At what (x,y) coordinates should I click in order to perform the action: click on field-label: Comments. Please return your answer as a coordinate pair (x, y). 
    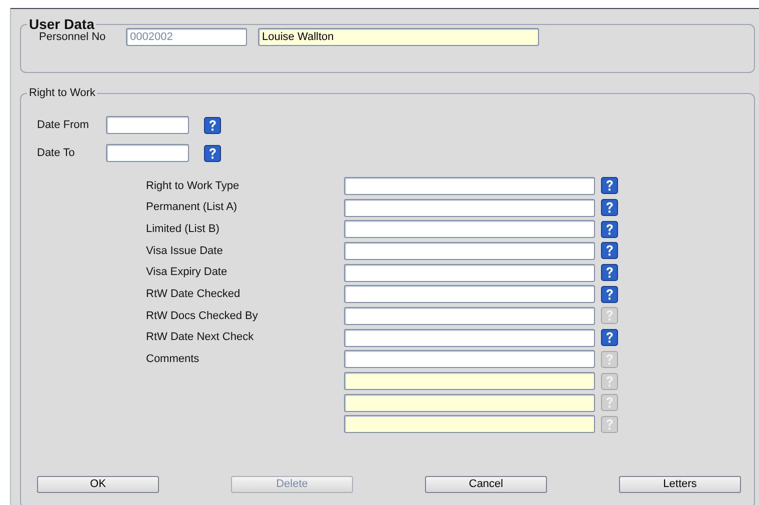
    Looking at the image, I should click on (173, 360).